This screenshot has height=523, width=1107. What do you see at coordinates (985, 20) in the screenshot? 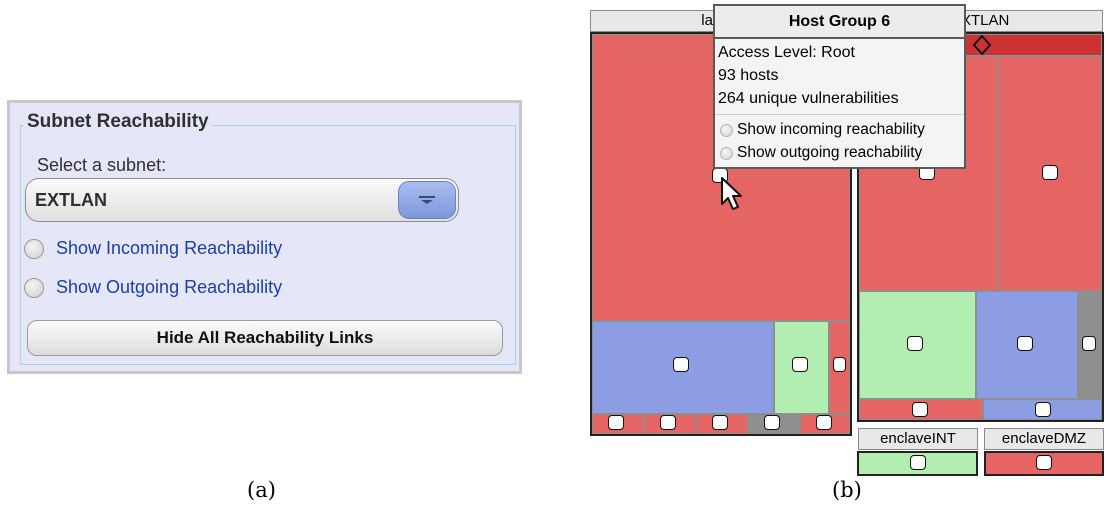
I see `subnet-header-extlan-label: XTLAN` at bounding box center [985, 20].